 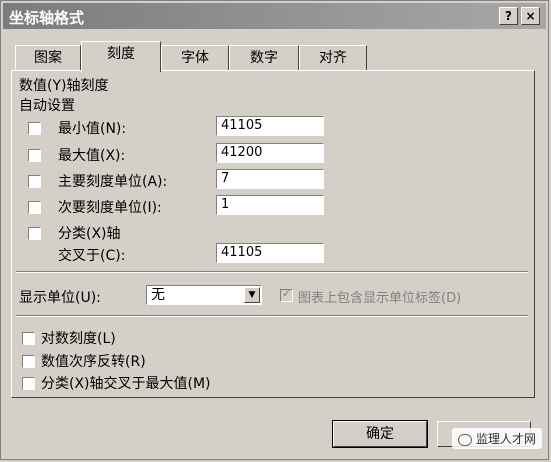 What do you see at coordinates (28, 338) in the screenshot?
I see `log-scale-checkbox` at bounding box center [28, 338].